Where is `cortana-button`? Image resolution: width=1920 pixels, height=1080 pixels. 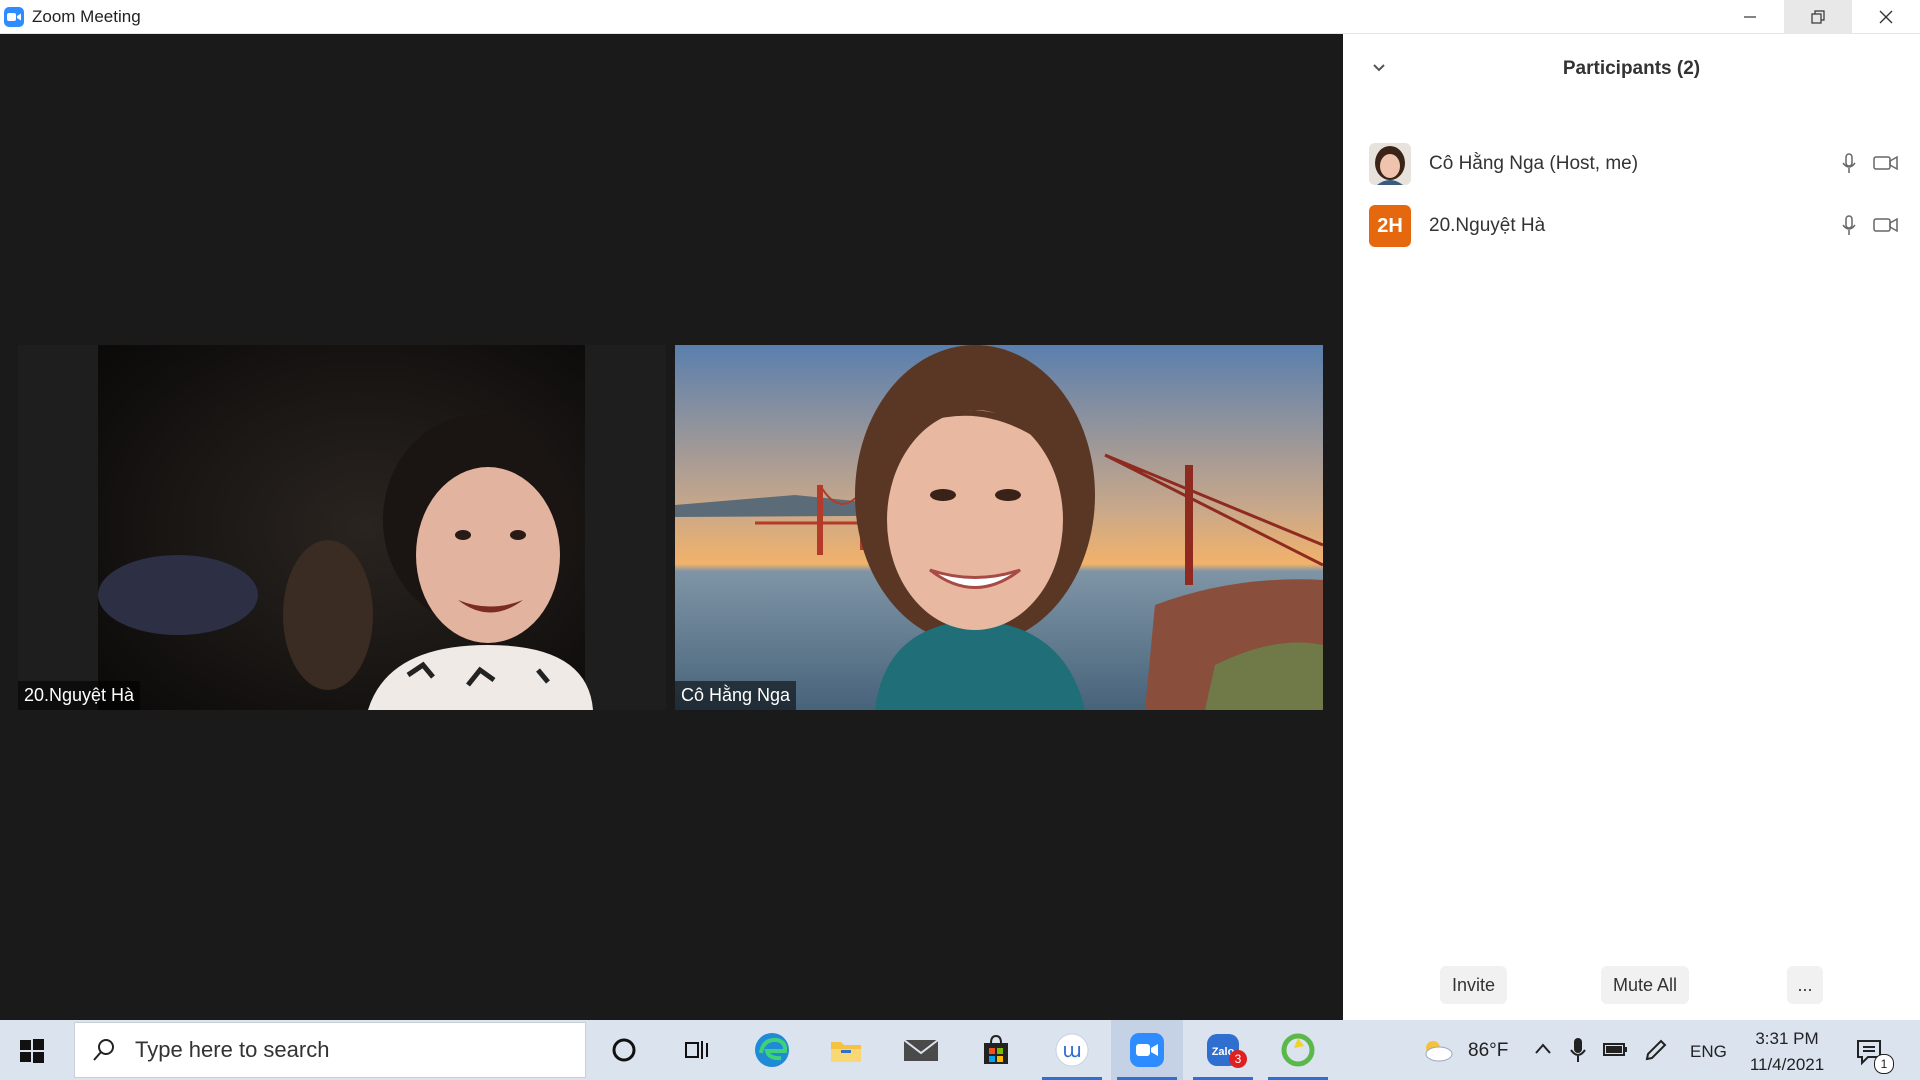 cortana-button is located at coordinates (624, 1050).